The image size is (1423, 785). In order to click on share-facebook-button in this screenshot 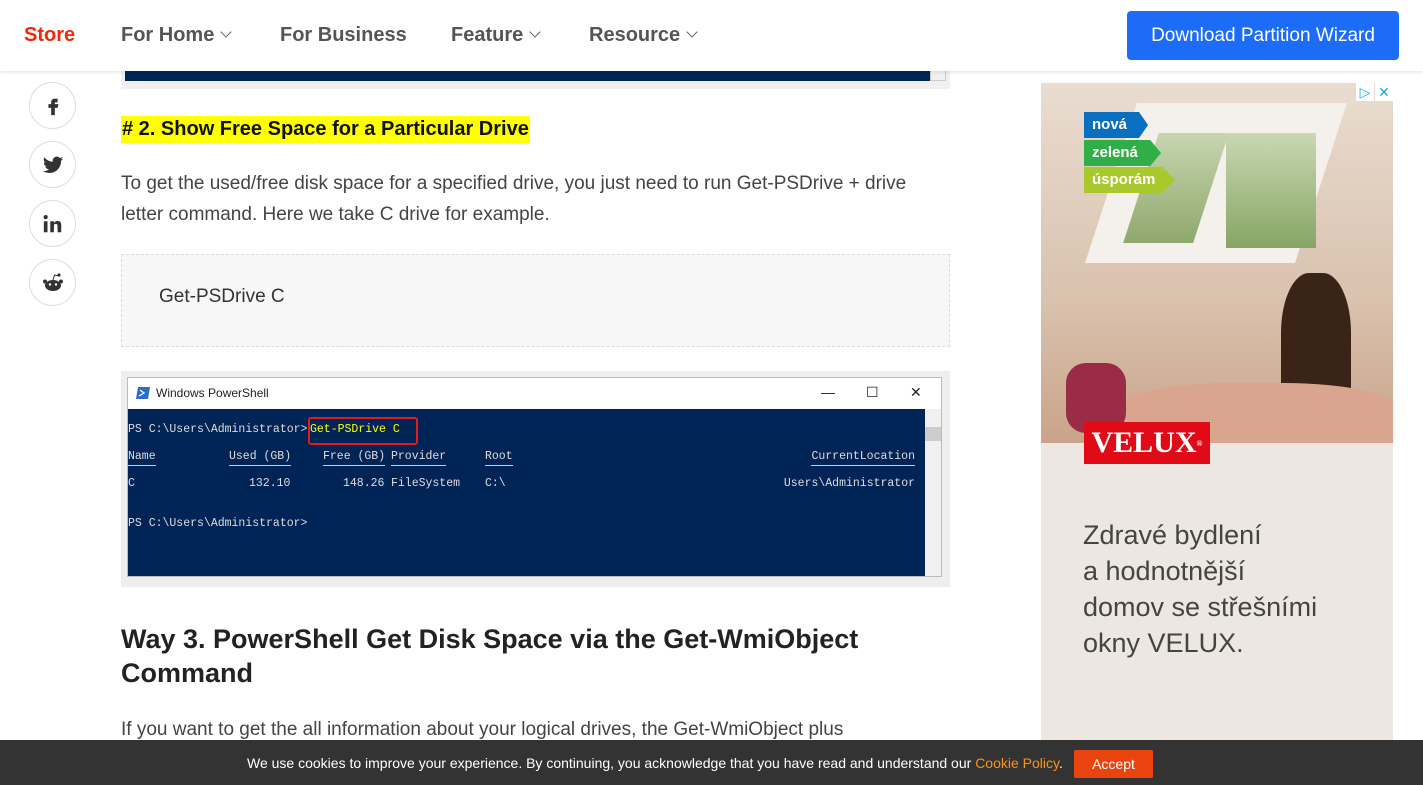, I will do `click(52, 105)`.